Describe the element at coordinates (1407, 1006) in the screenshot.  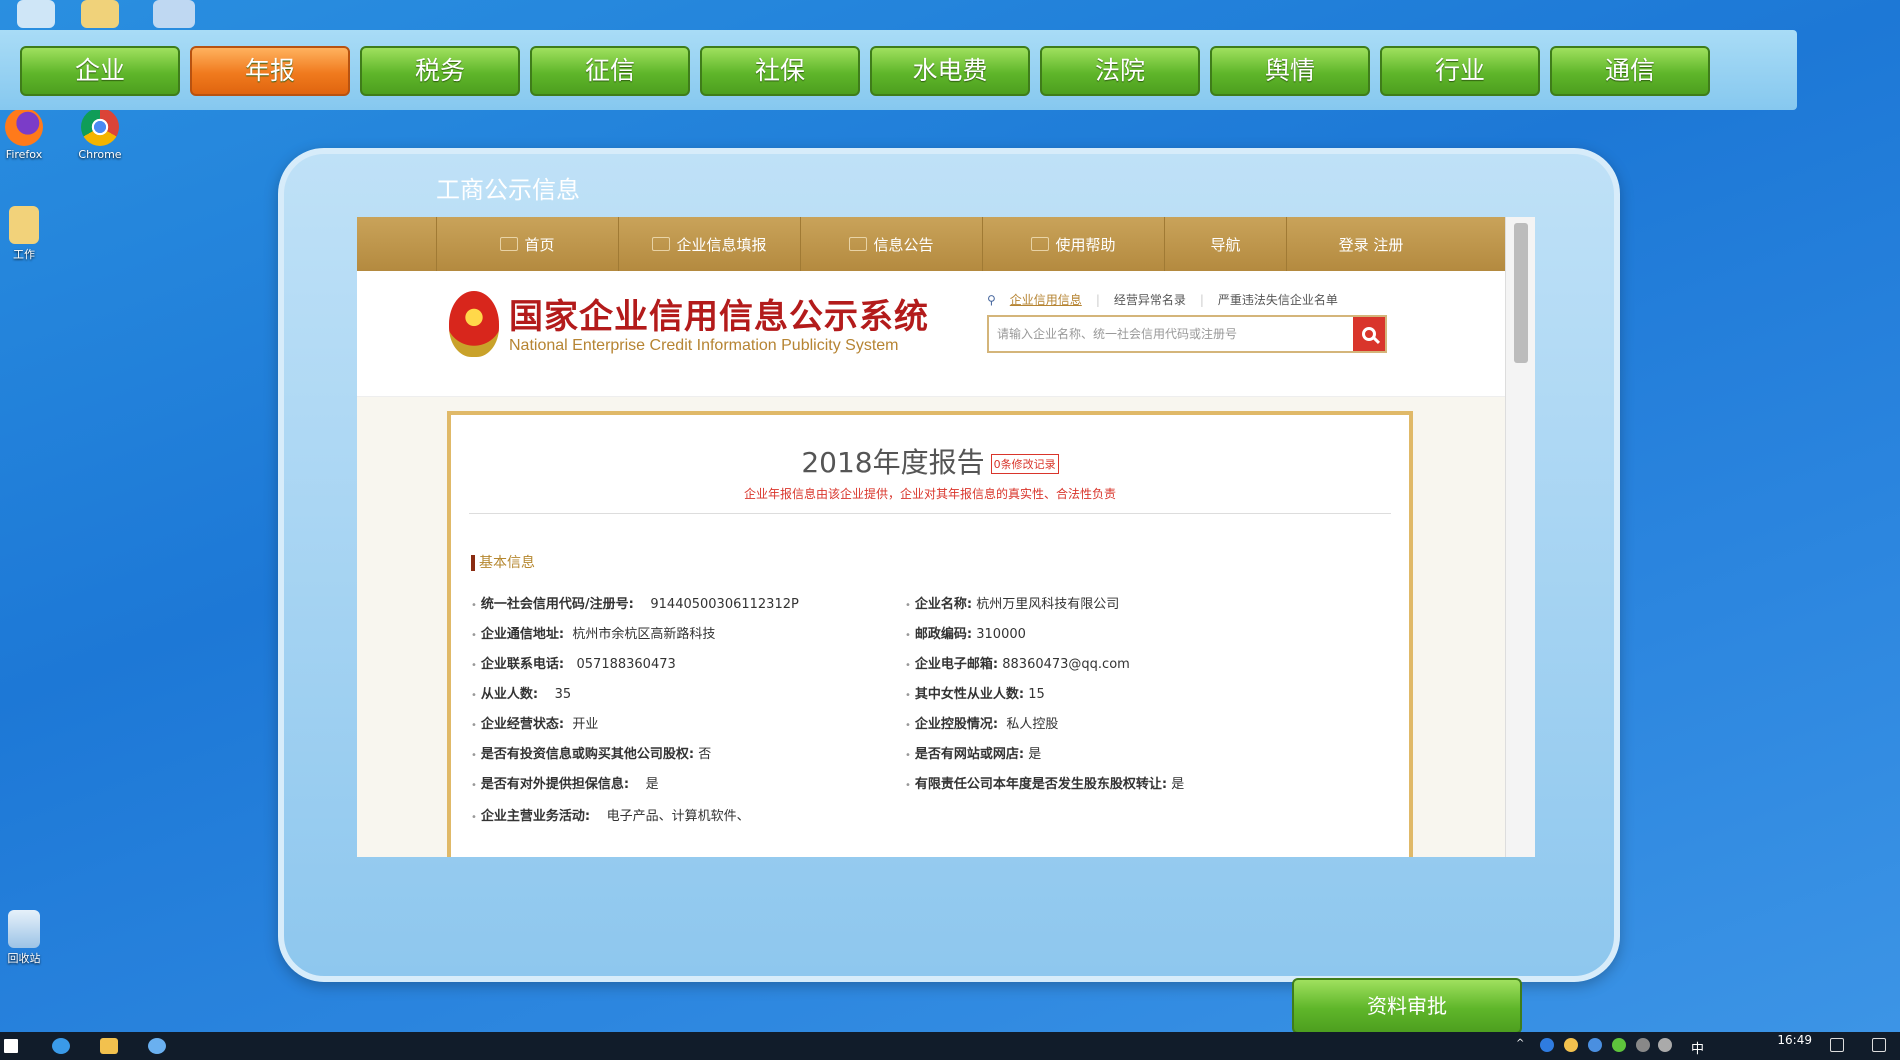
I see `approve-materials-button: 资料审批` at that location.